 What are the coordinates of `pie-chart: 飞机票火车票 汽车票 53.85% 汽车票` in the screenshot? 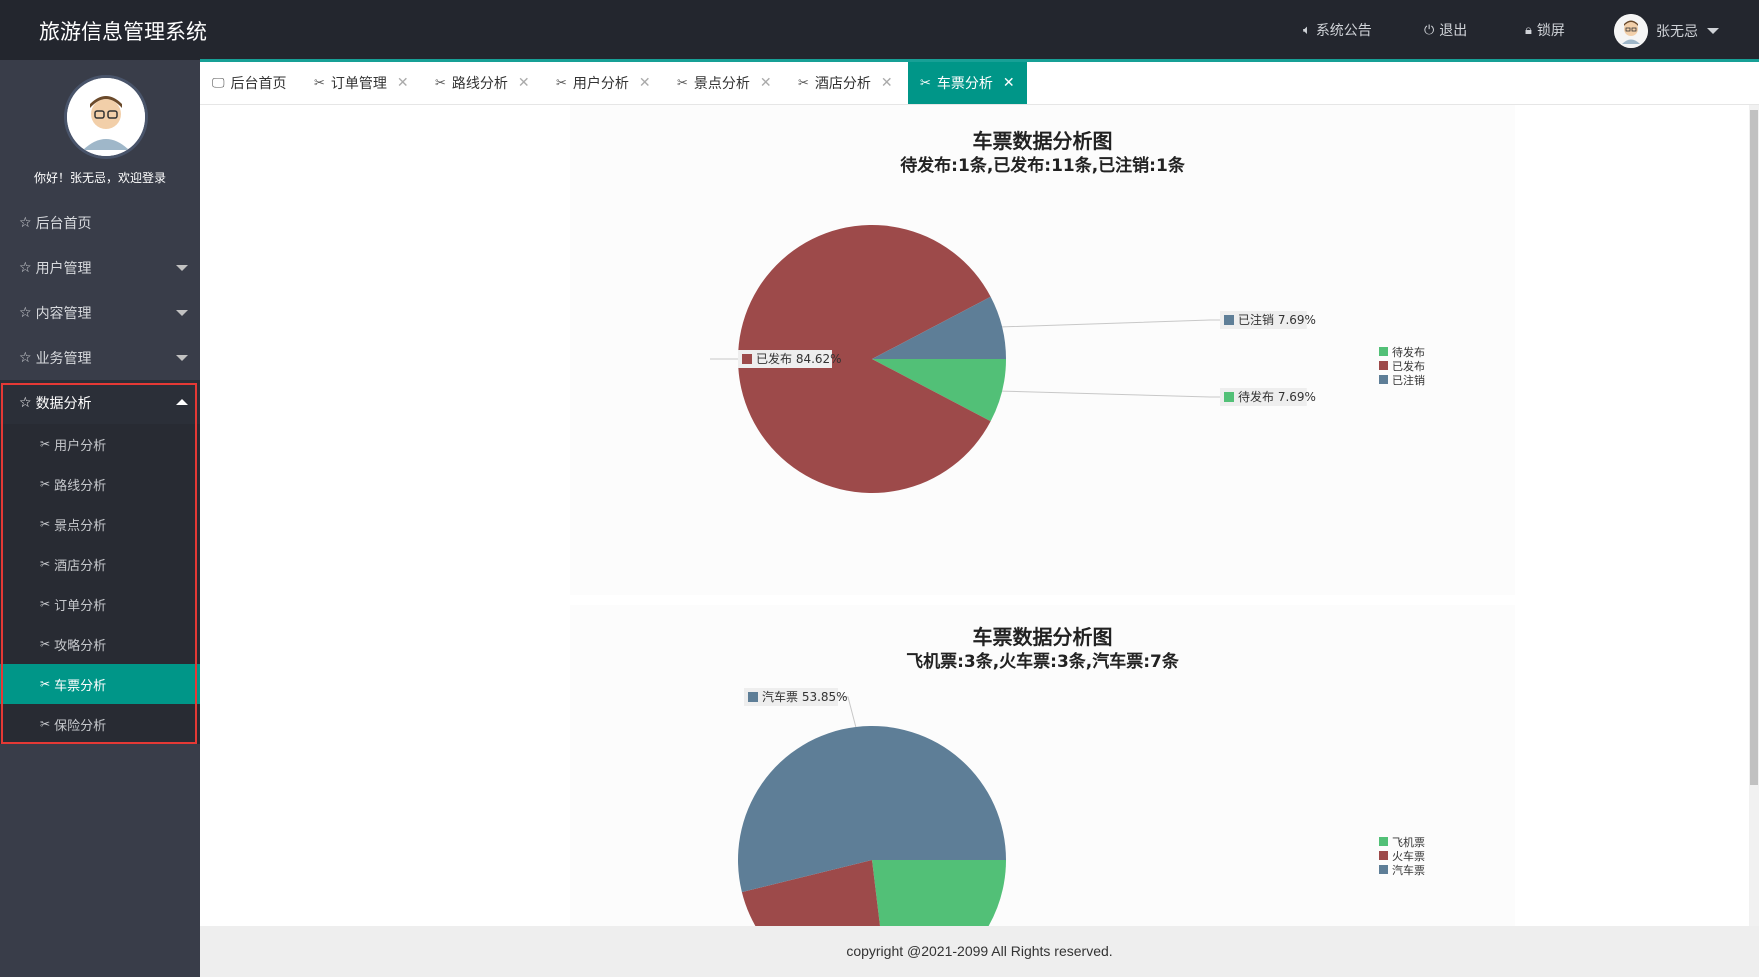 It's located at (1081, 807).